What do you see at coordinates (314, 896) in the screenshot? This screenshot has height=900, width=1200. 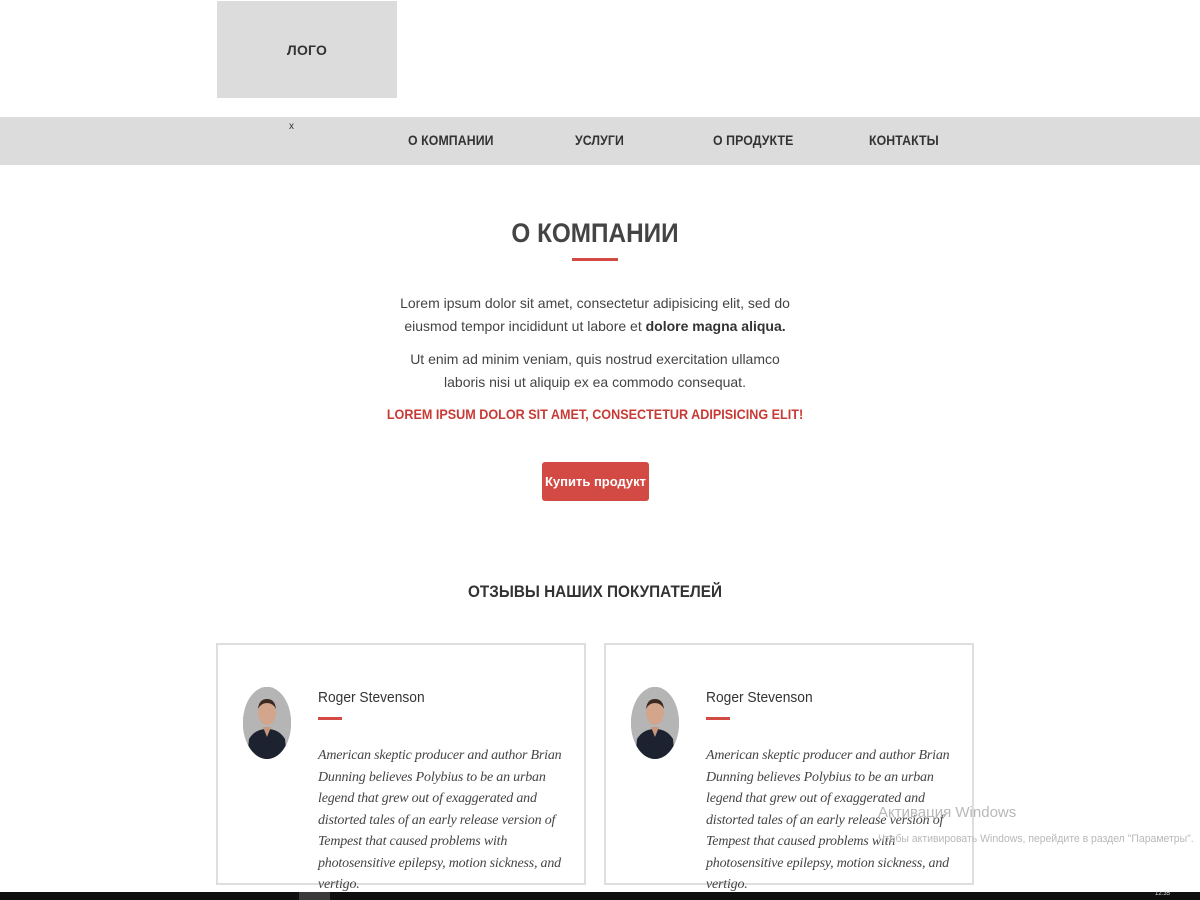 I see `taskbar-app-button` at bounding box center [314, 896].